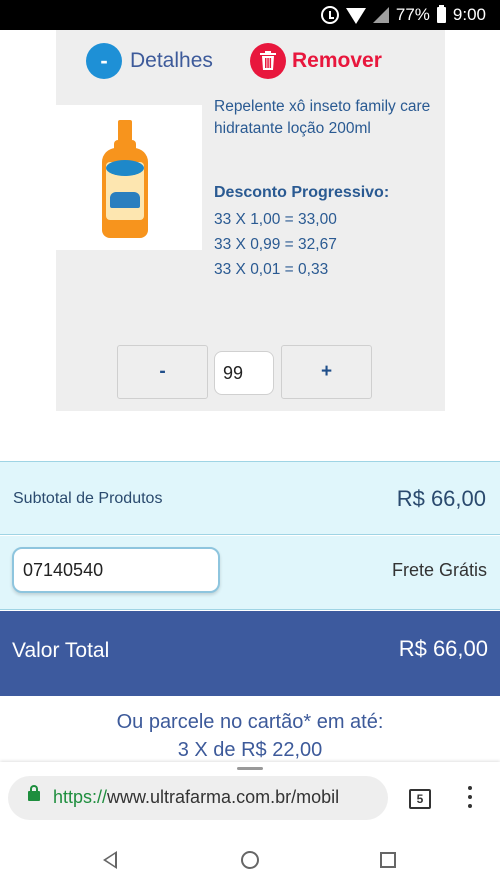 The height and width of the screenshot is (889, 500). What do you see at coordinates (329, 15) in the screenshot?
I see `alarm-icon` at bounding box center [329, 15].